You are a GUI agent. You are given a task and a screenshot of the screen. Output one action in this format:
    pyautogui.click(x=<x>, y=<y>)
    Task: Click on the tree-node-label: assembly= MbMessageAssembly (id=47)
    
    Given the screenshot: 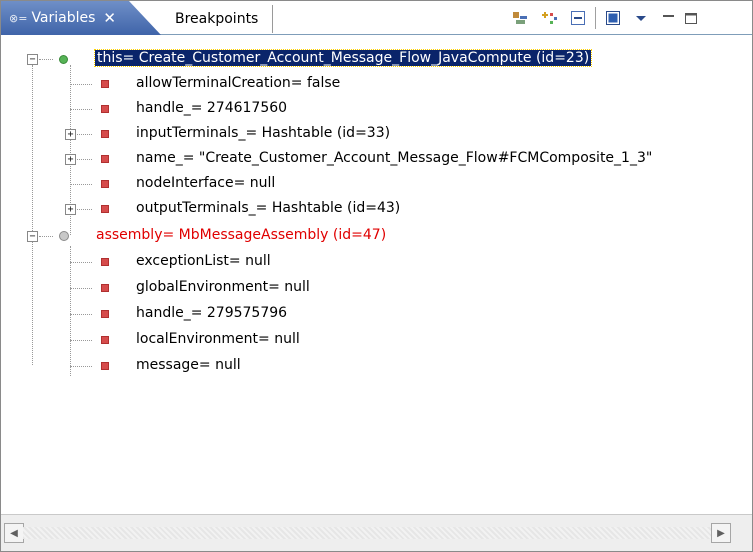 What is the action you would take?
    pyautogui.click(x=241, y=235)
    